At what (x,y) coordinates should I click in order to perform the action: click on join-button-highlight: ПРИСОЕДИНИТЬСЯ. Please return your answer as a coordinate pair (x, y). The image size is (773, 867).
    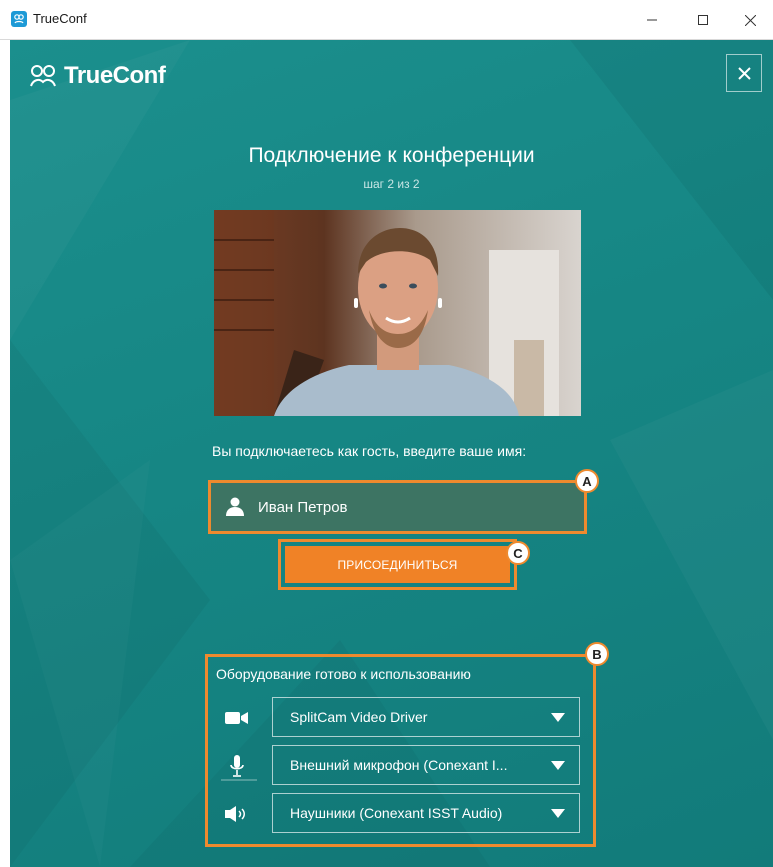
    Looking at the image, I should click on (397, 564).